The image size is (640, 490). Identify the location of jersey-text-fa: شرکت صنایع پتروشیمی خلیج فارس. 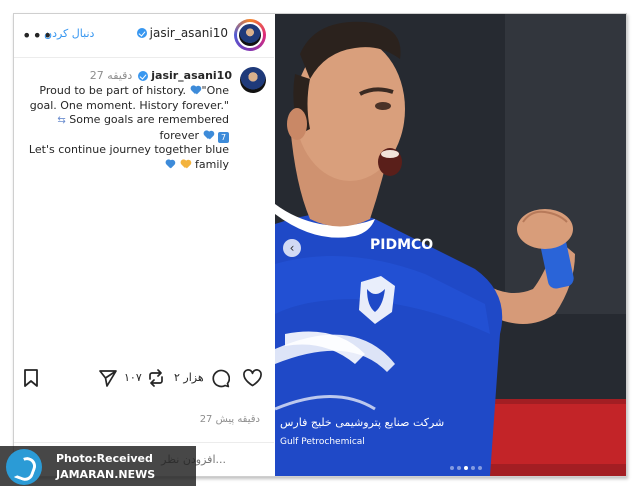
(362, 422).